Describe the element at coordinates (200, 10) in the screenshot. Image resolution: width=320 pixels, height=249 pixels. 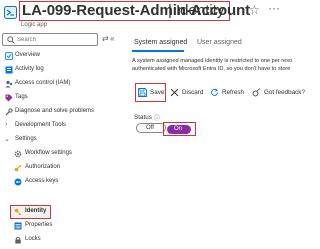
I see `page-section-title: Identity` at that location.